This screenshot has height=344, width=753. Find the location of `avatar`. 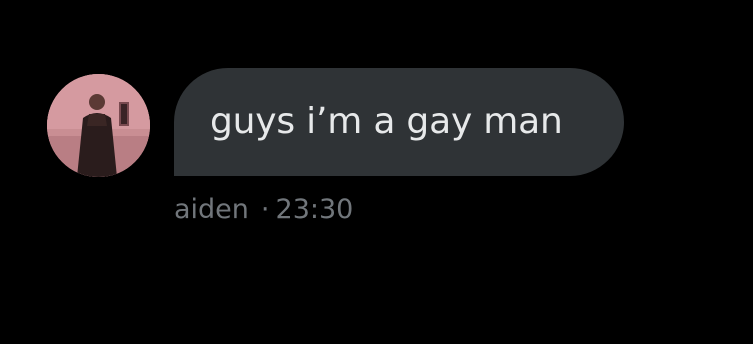

avatar is located at coordinates (98, 125).